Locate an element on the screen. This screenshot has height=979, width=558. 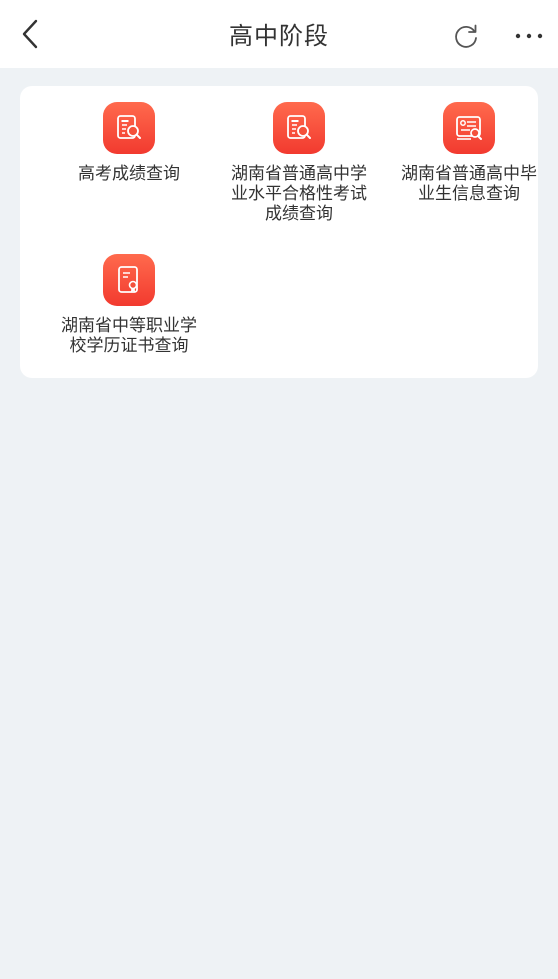
refresh-icon is located at coordinates (466, 36).